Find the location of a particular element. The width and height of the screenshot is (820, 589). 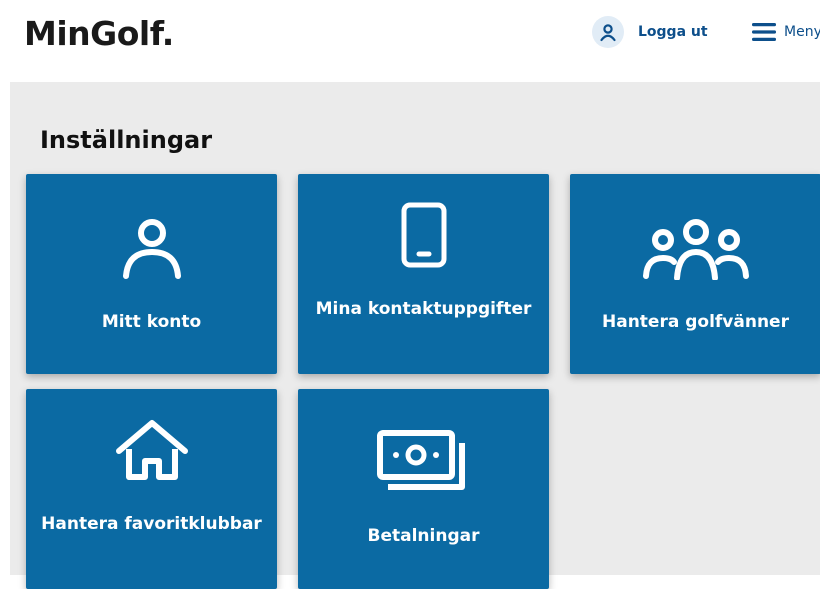

mingolf-logo: MinGolf. is located at coordinates (99, 34).